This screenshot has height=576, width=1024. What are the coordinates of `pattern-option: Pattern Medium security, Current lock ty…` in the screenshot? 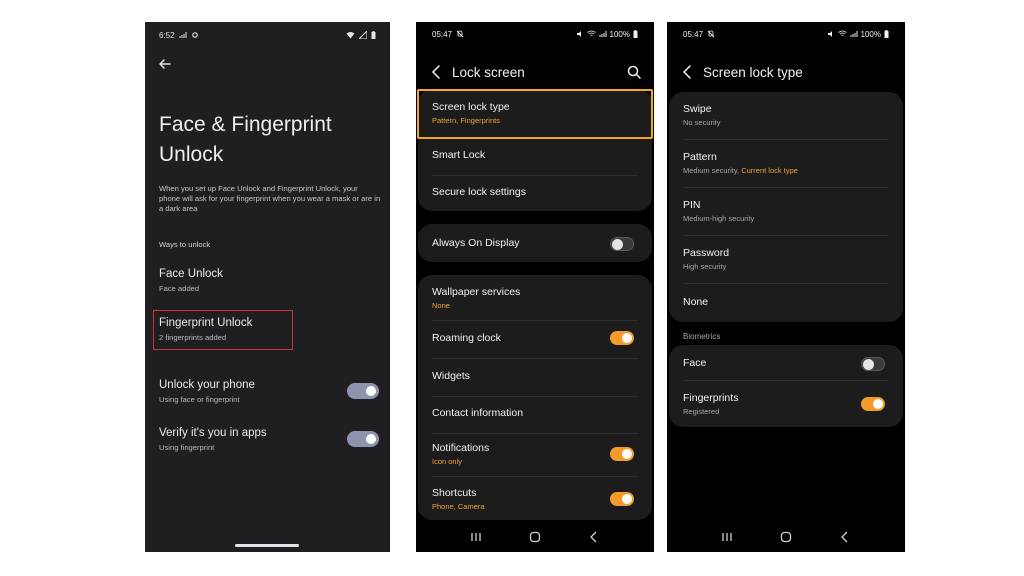 It's located at (786, 169).